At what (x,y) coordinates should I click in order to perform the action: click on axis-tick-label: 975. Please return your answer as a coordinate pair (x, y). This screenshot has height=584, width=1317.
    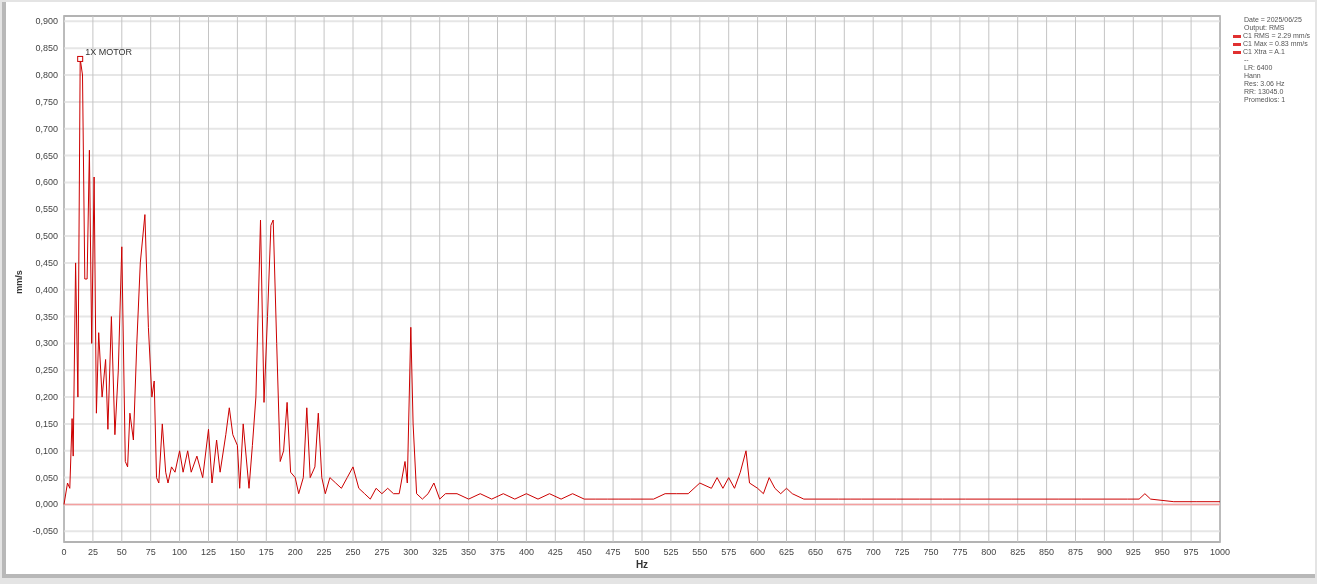
    Looking at the image, I should click on (1191, 552).